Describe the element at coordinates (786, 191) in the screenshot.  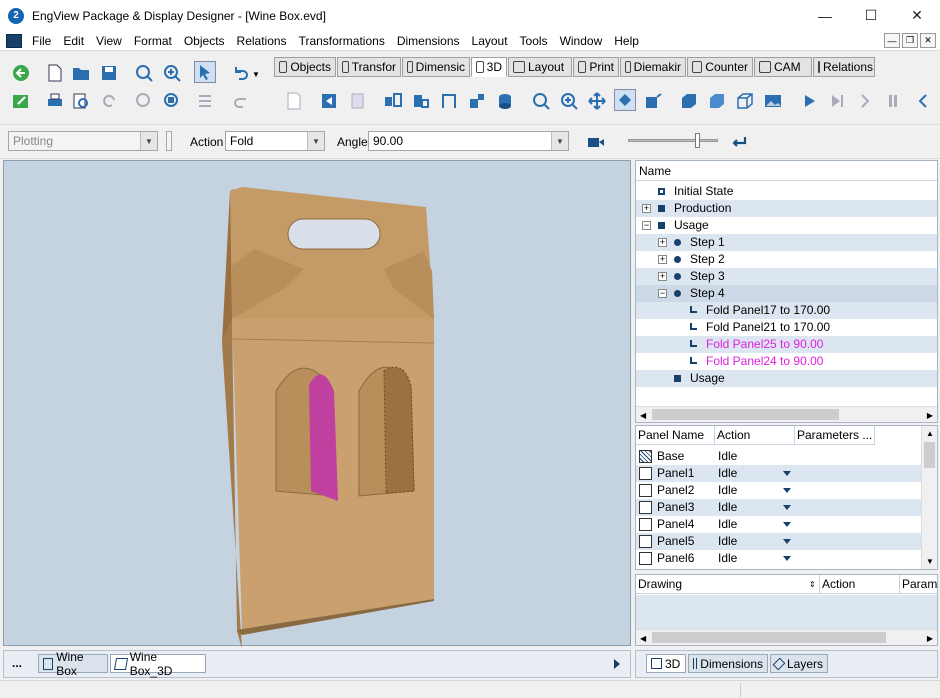
I see `tree-row: Initial State` at that location.